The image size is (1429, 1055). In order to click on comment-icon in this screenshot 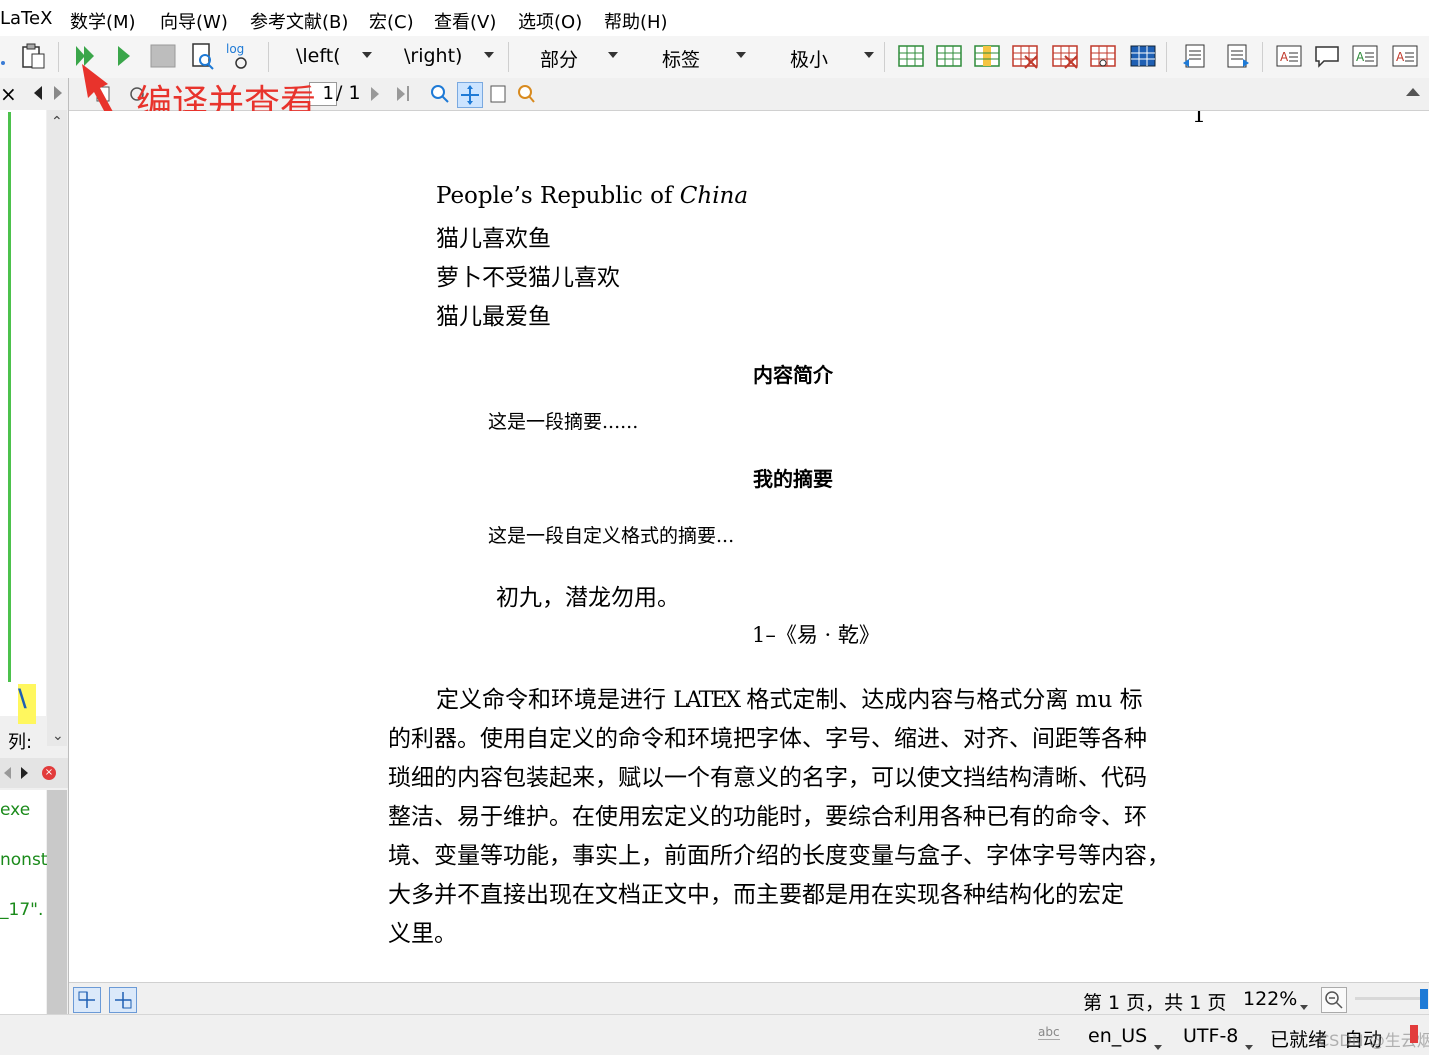, I will do `click(1327, 56)`.